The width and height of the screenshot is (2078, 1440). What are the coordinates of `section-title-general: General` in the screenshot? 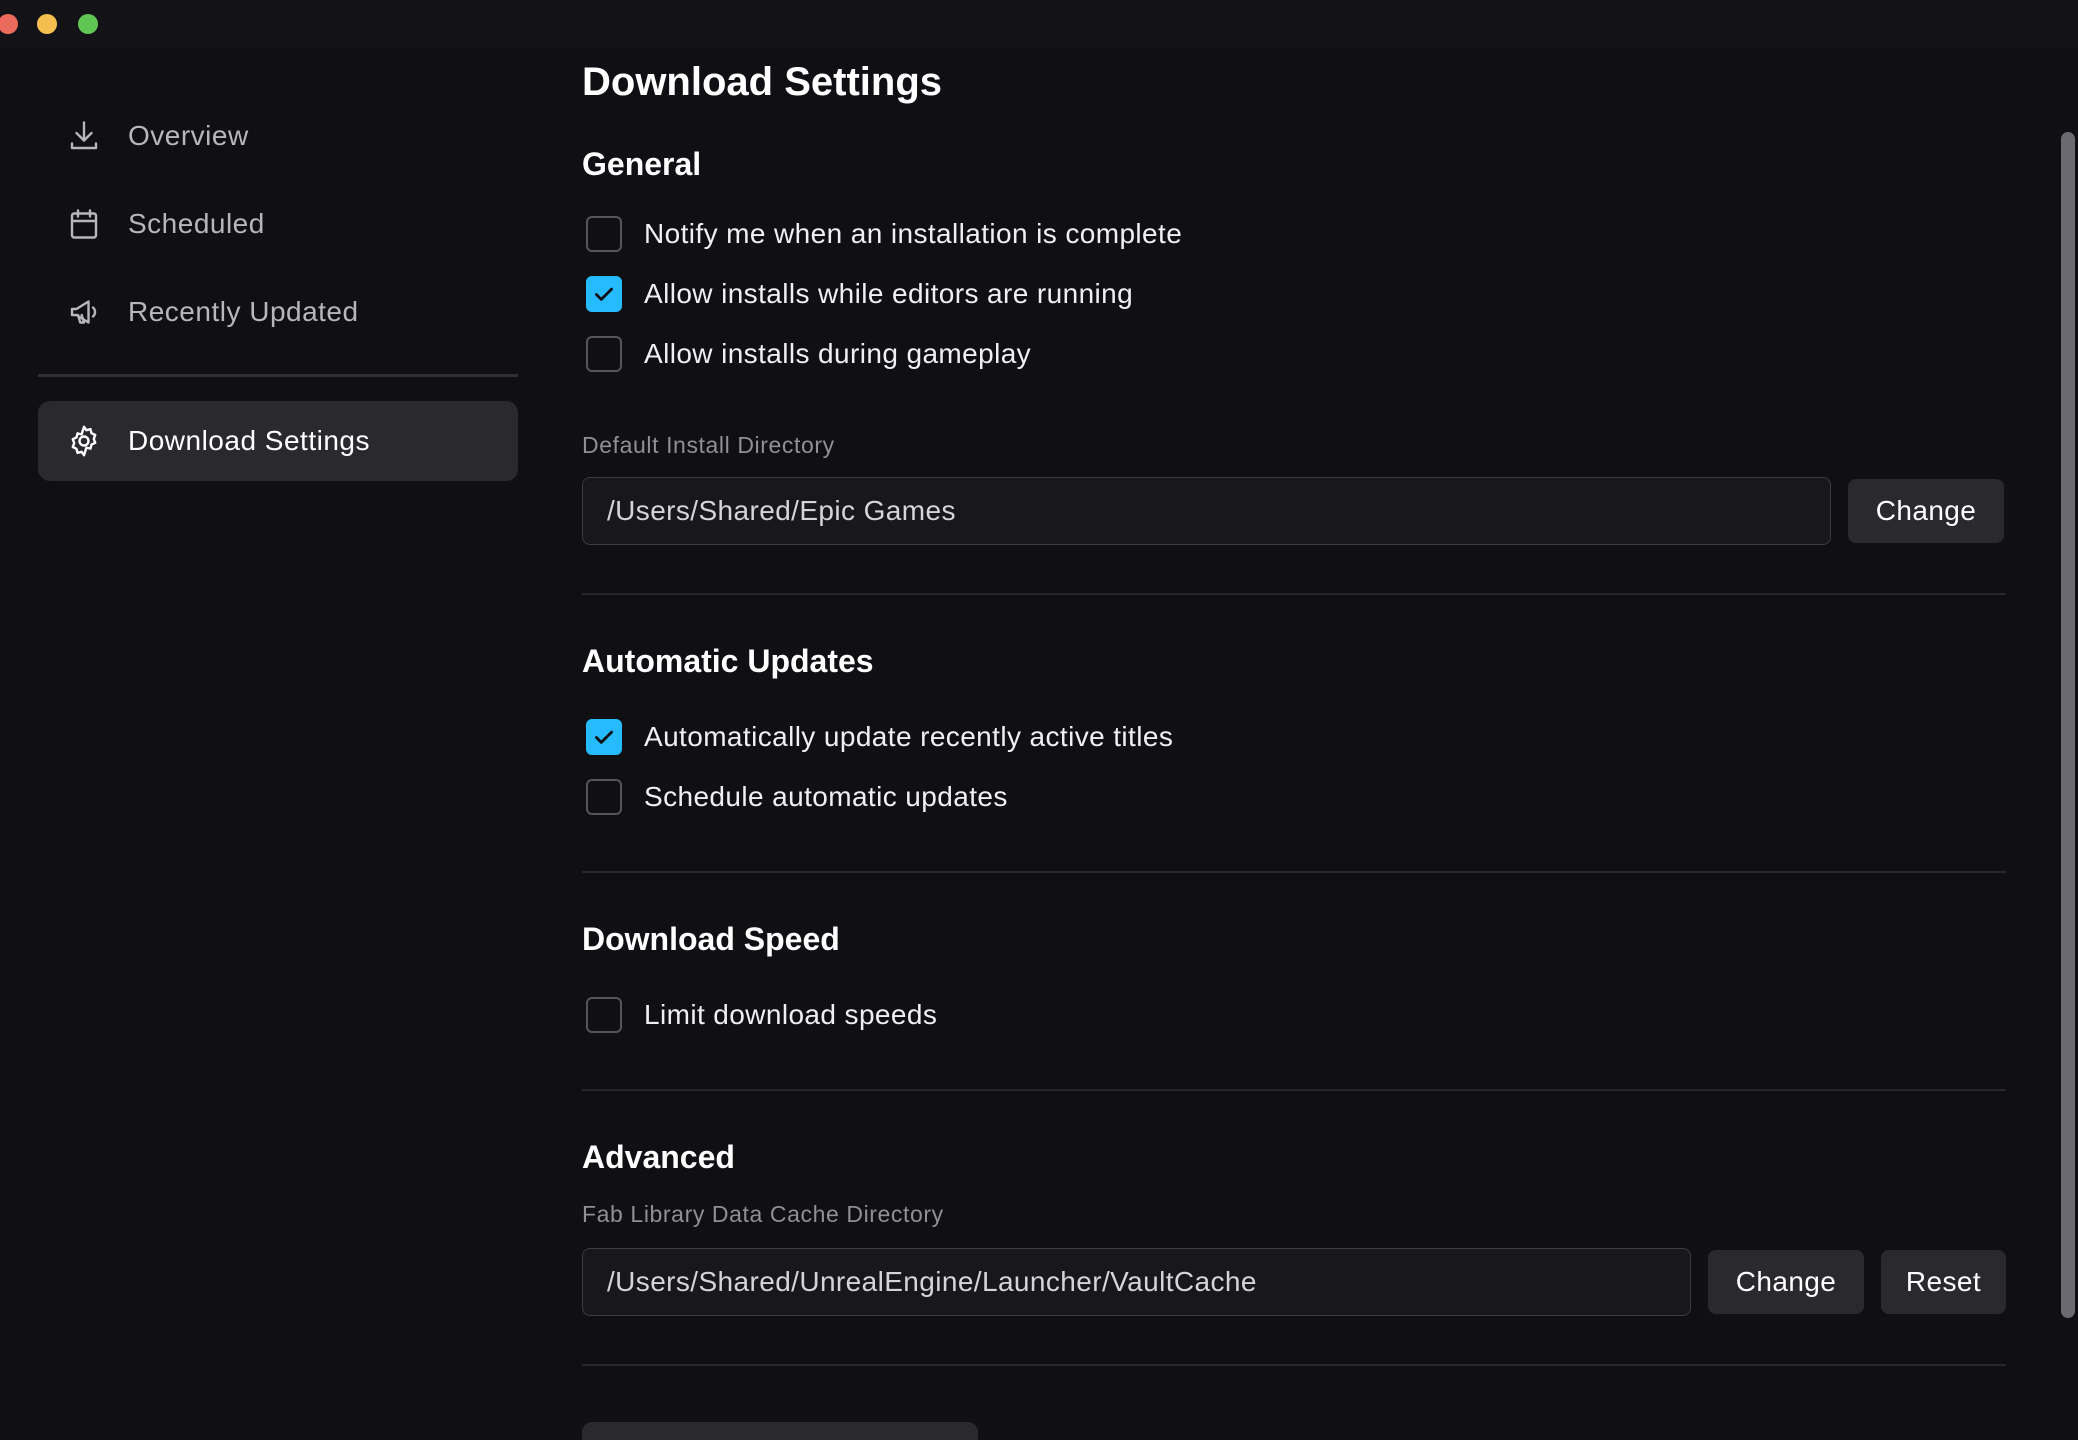 It's located at (642, 164).